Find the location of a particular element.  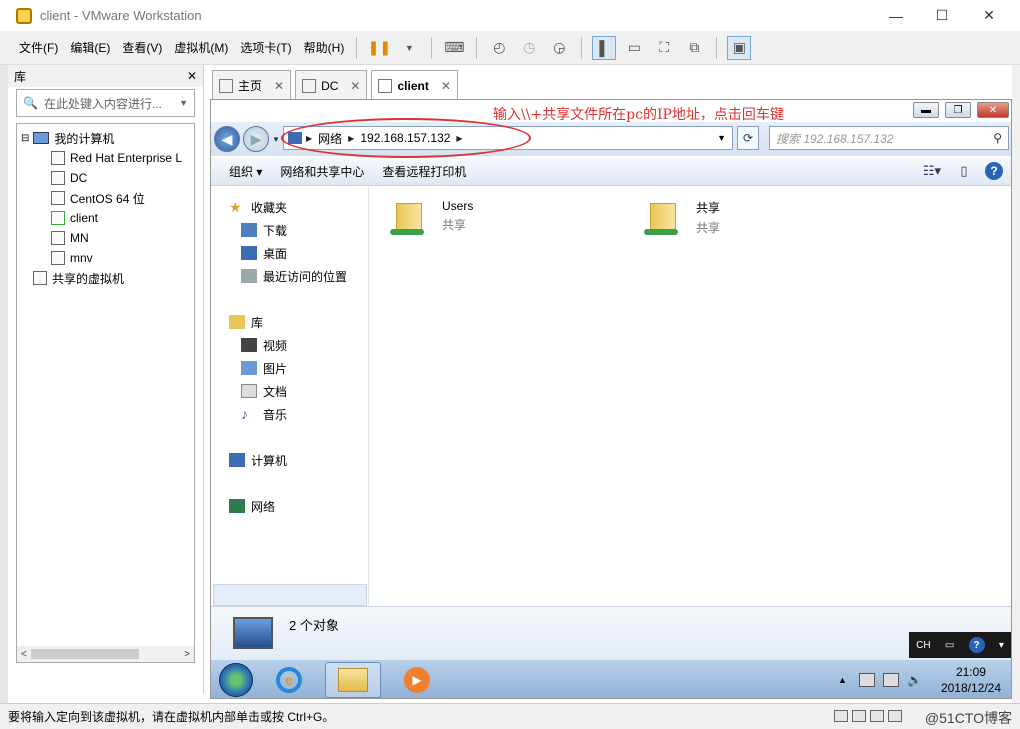

tree-item-vm: DC is located at coordinates (105, 178).